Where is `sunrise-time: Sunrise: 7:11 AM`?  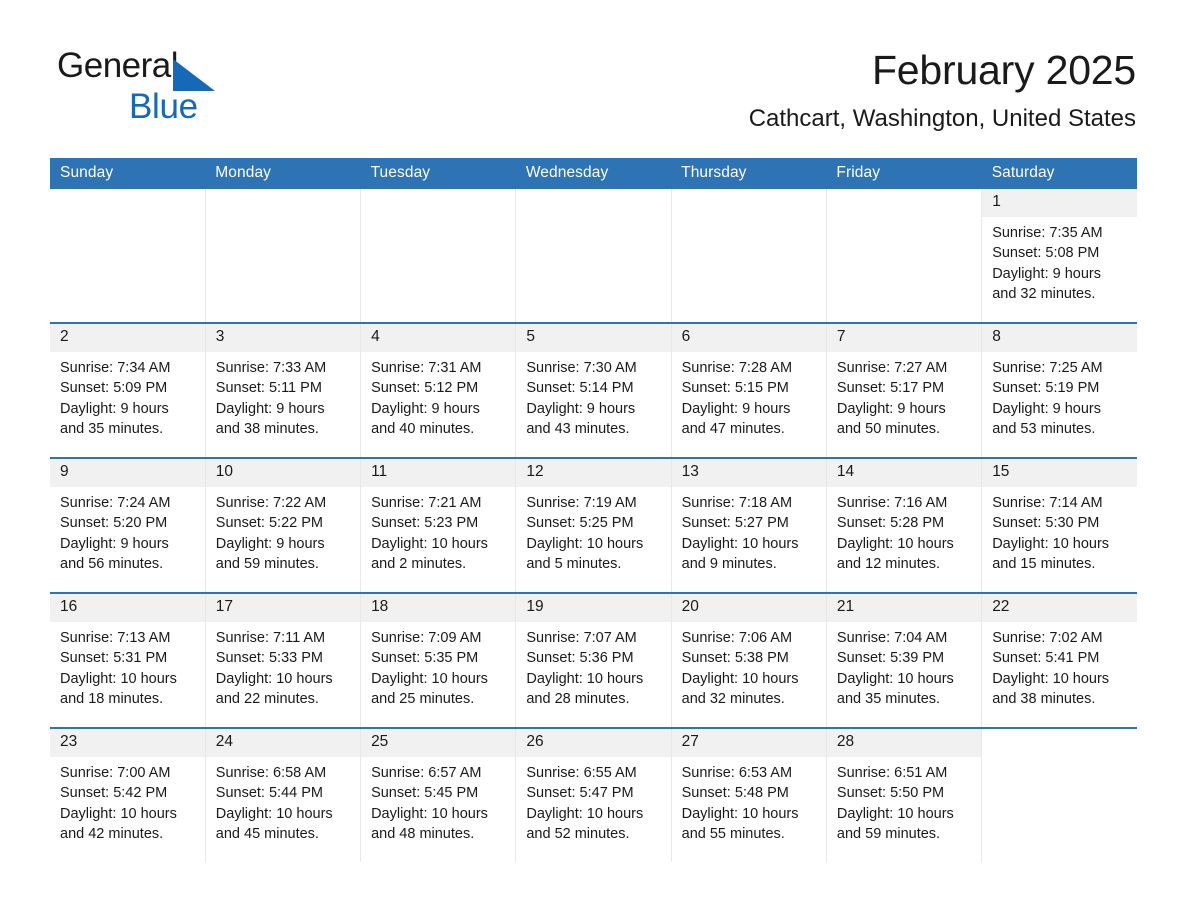
sunrise-time: Sunrise: 7:11 AM is located at coordinates (270, 638).